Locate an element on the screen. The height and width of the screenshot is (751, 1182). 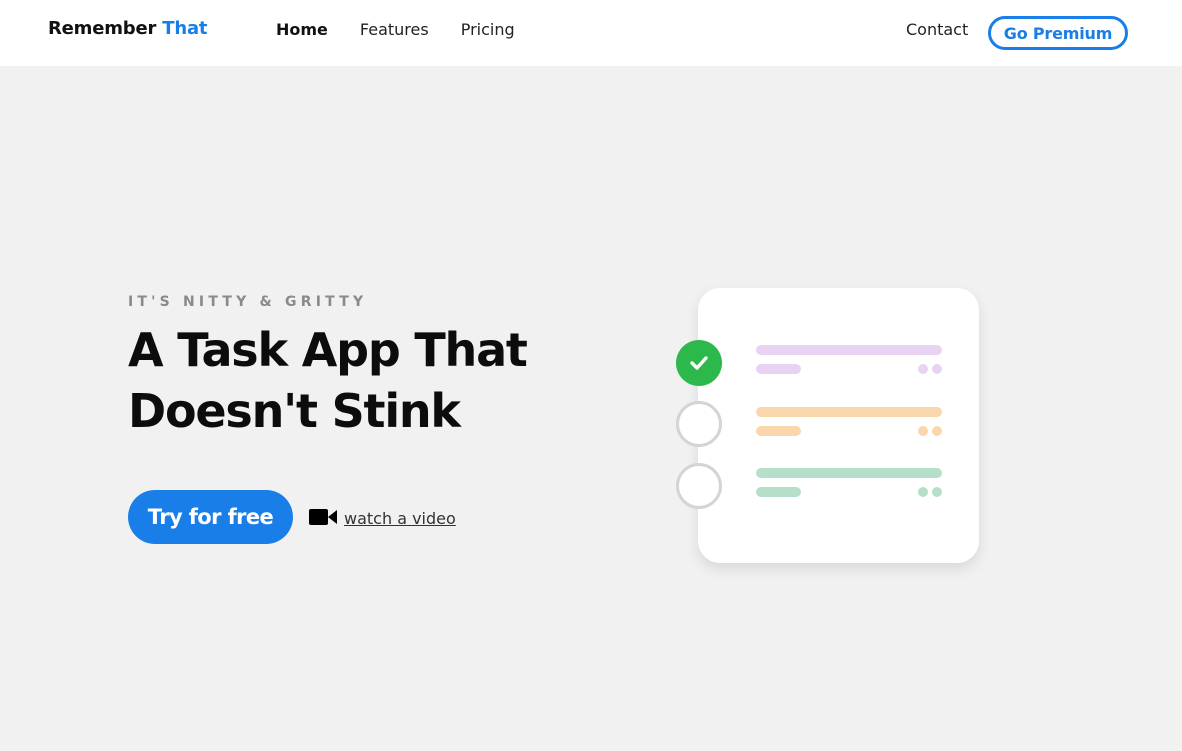
hero-headline: A Task App That Doesn't Stink is located at coordinates (358, 381).